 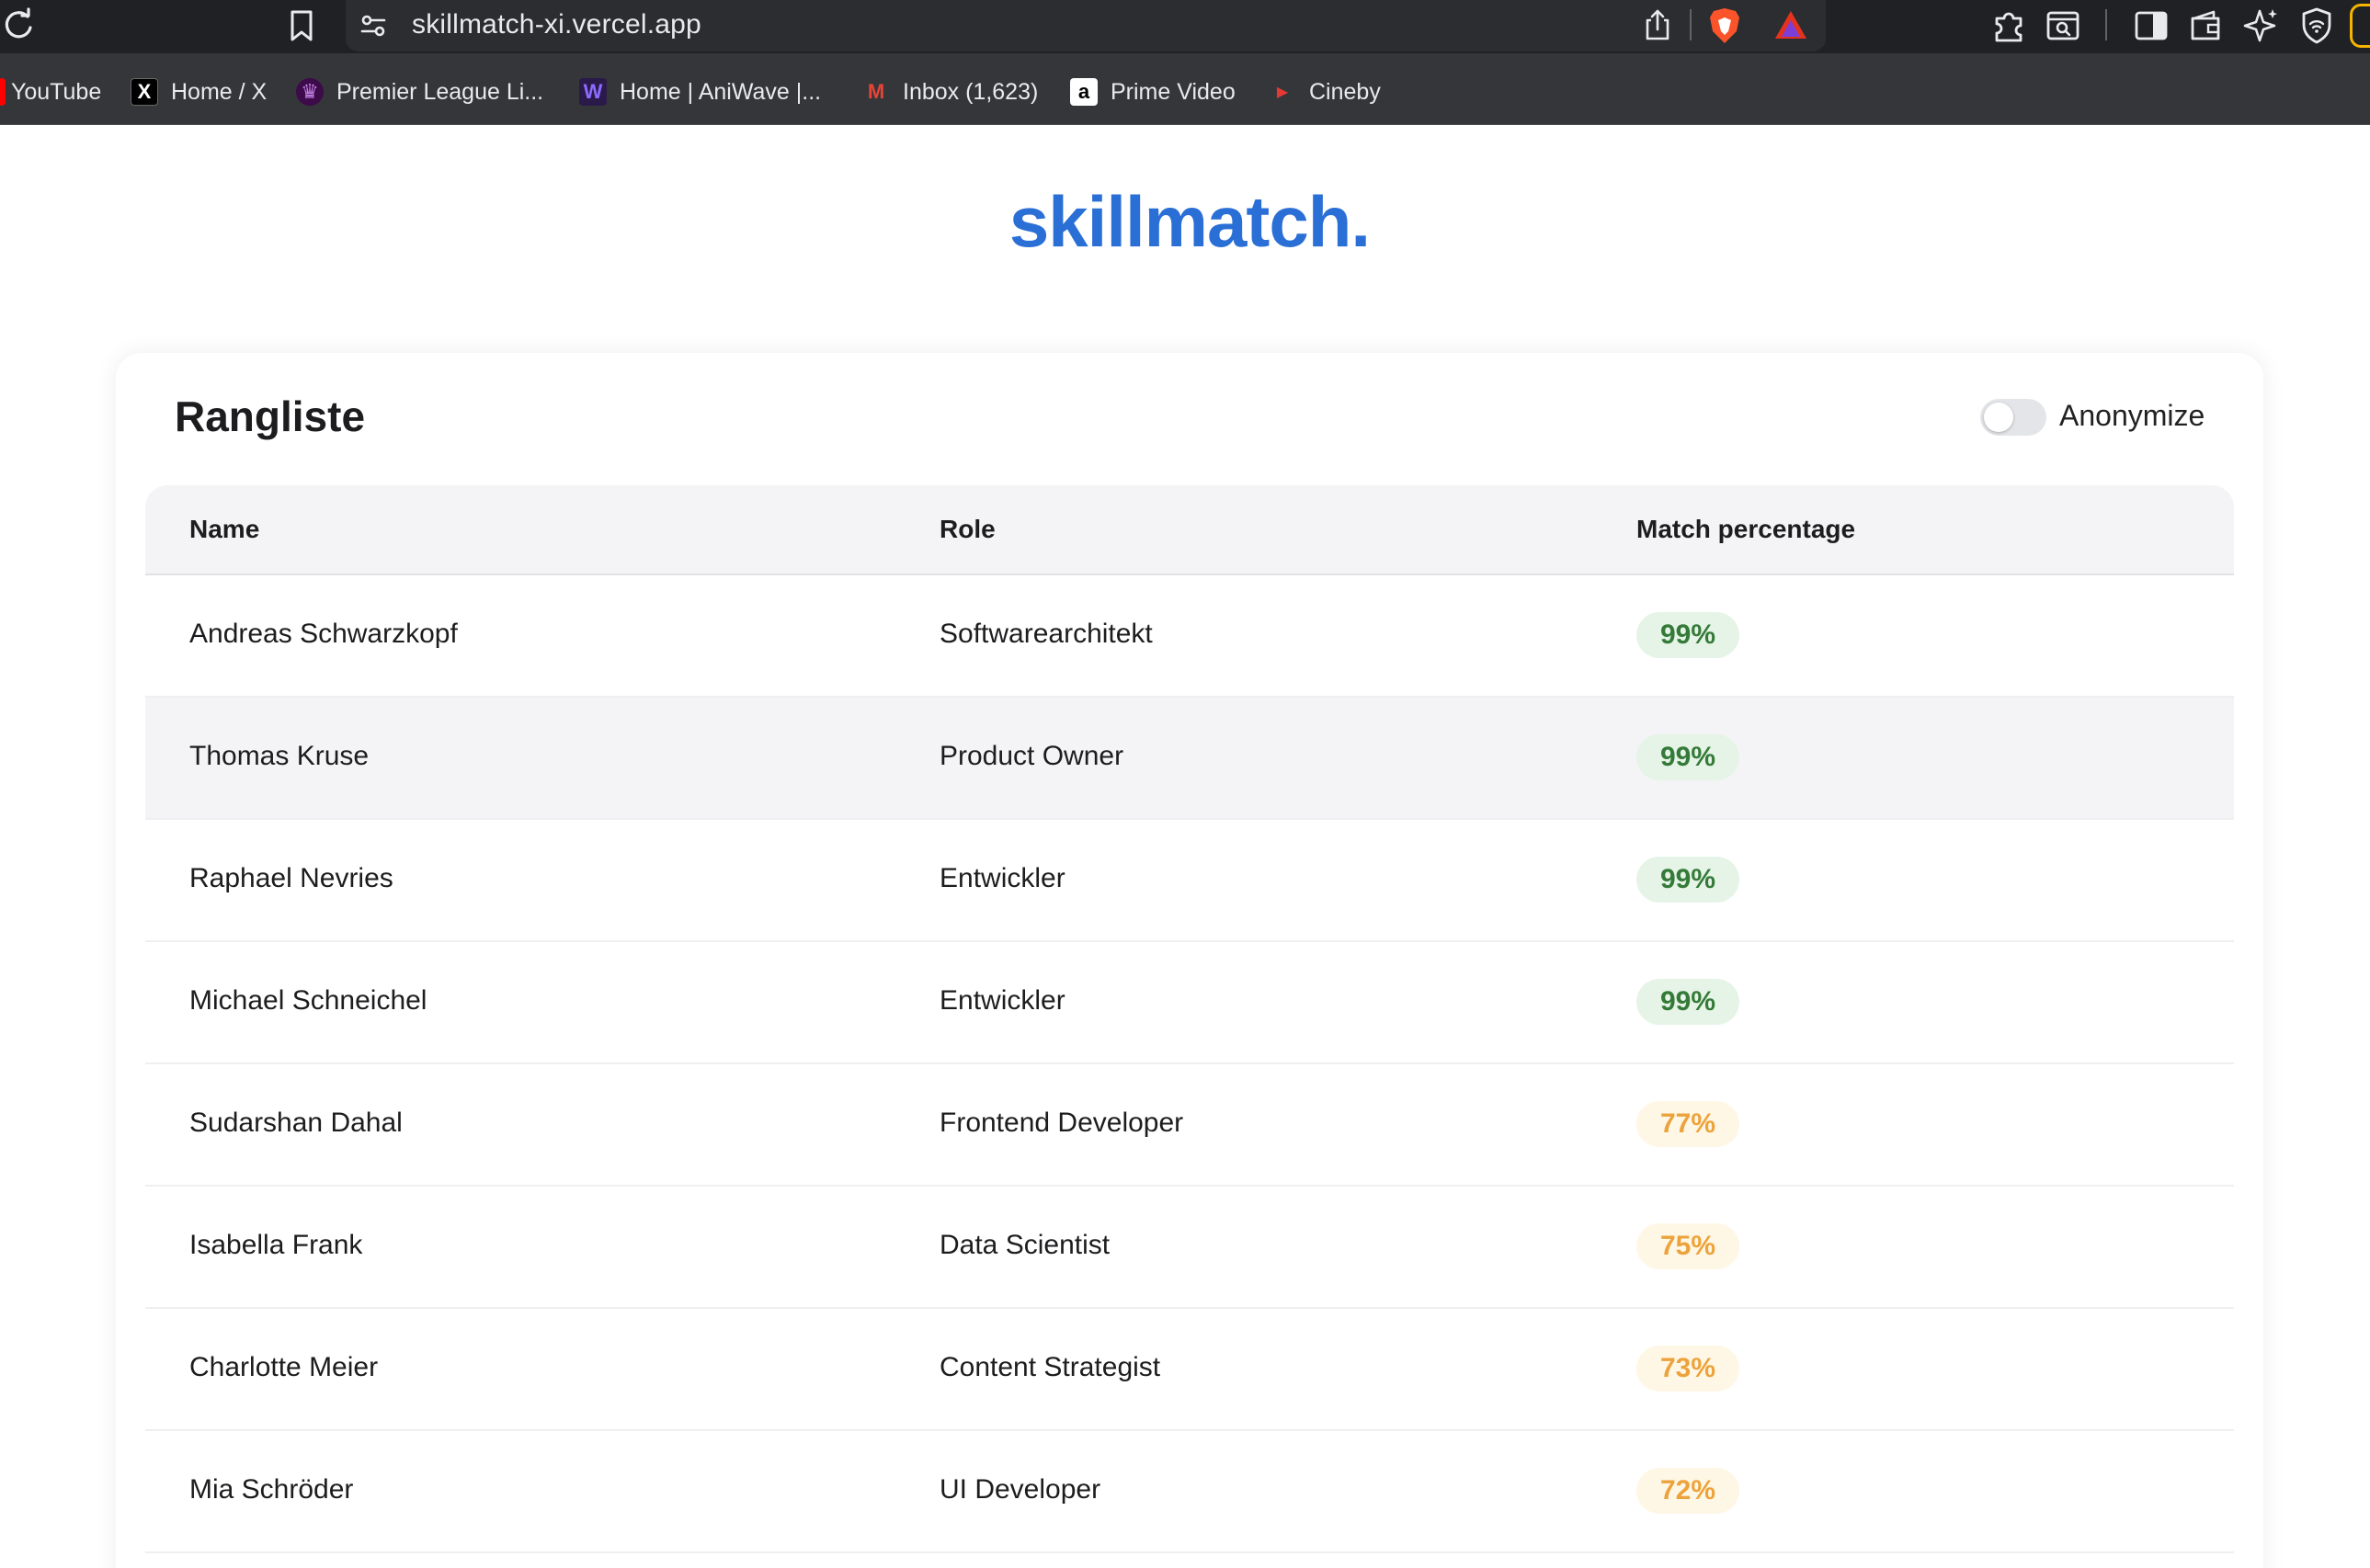 What do you see at coordinates (18, 24) in the screenshot?
I see `reload-icon` at bounding box center [18, 24].